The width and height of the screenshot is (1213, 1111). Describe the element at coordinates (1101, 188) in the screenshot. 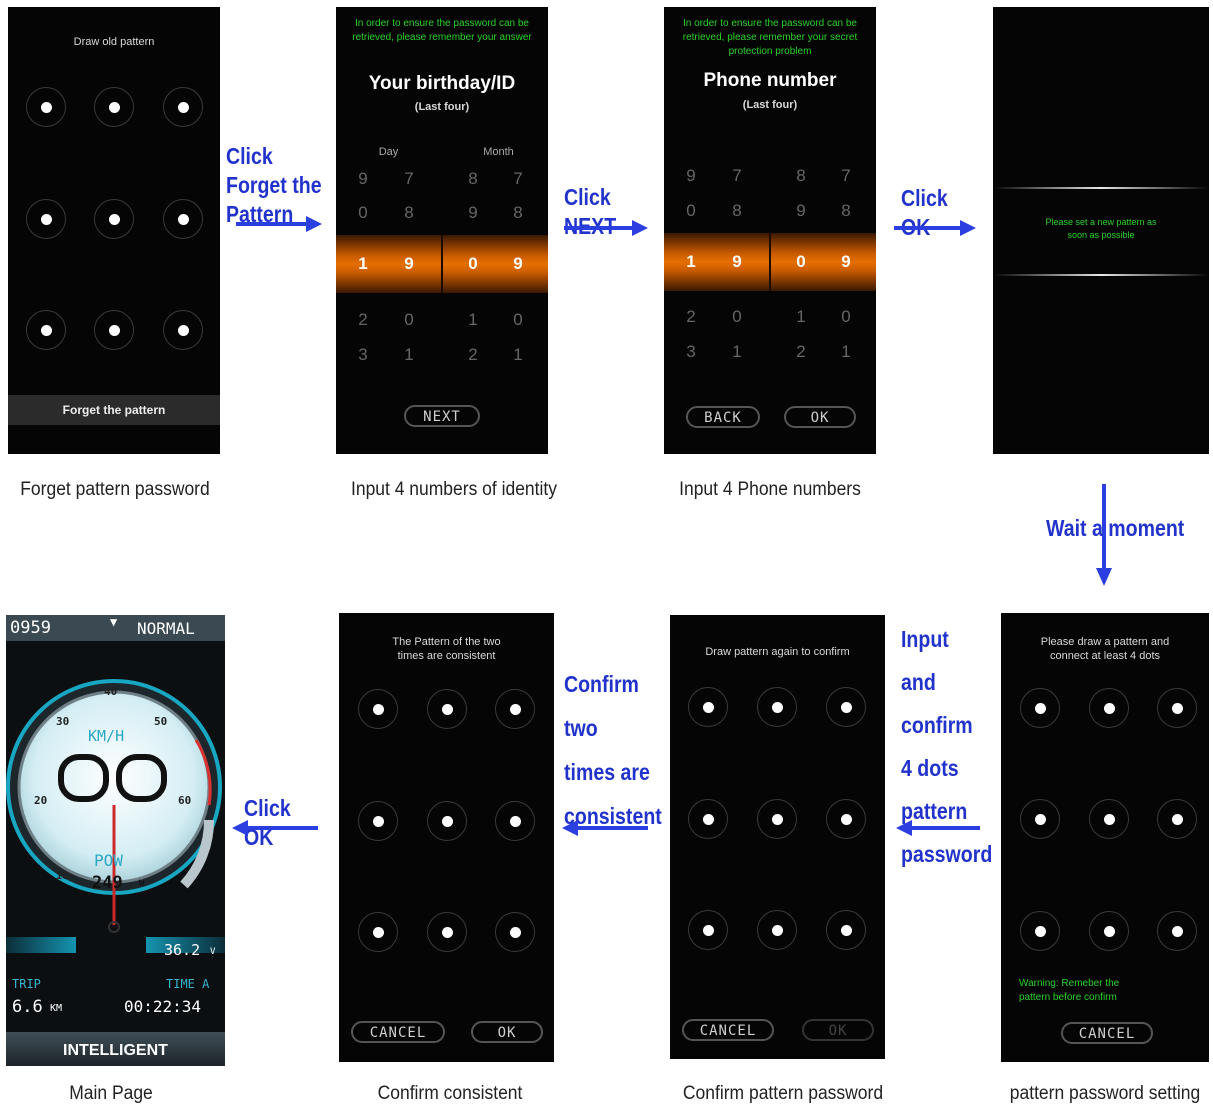

I see `divider-line` at that location.